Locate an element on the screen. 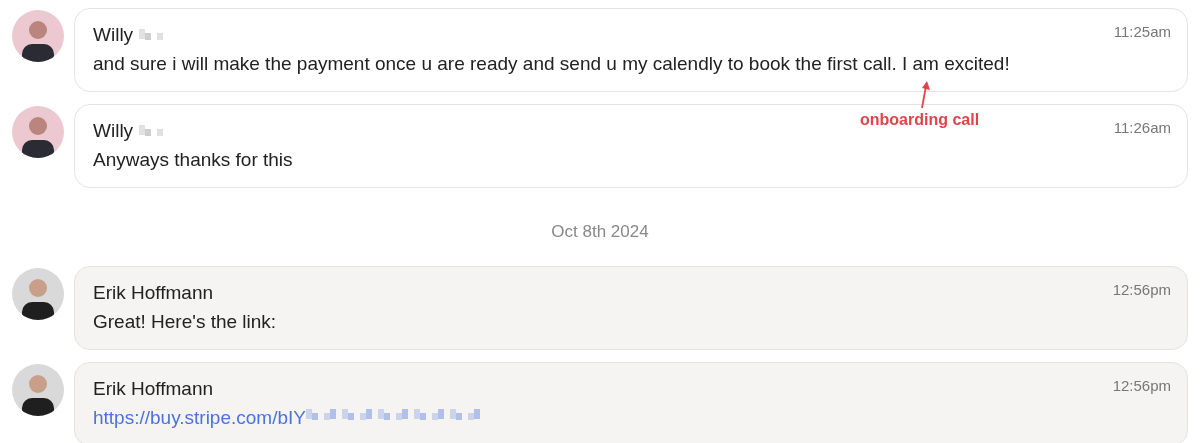  message-time: 11:26am is located at coordinates (1142, 127).